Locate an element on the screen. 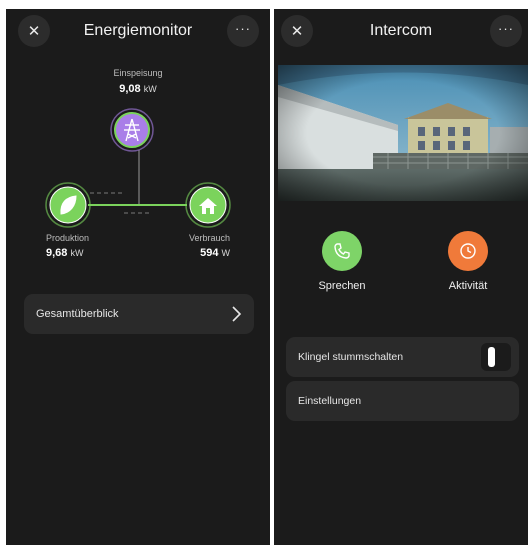  mute-doorbell-toggle is located at coordinates (496, 357).